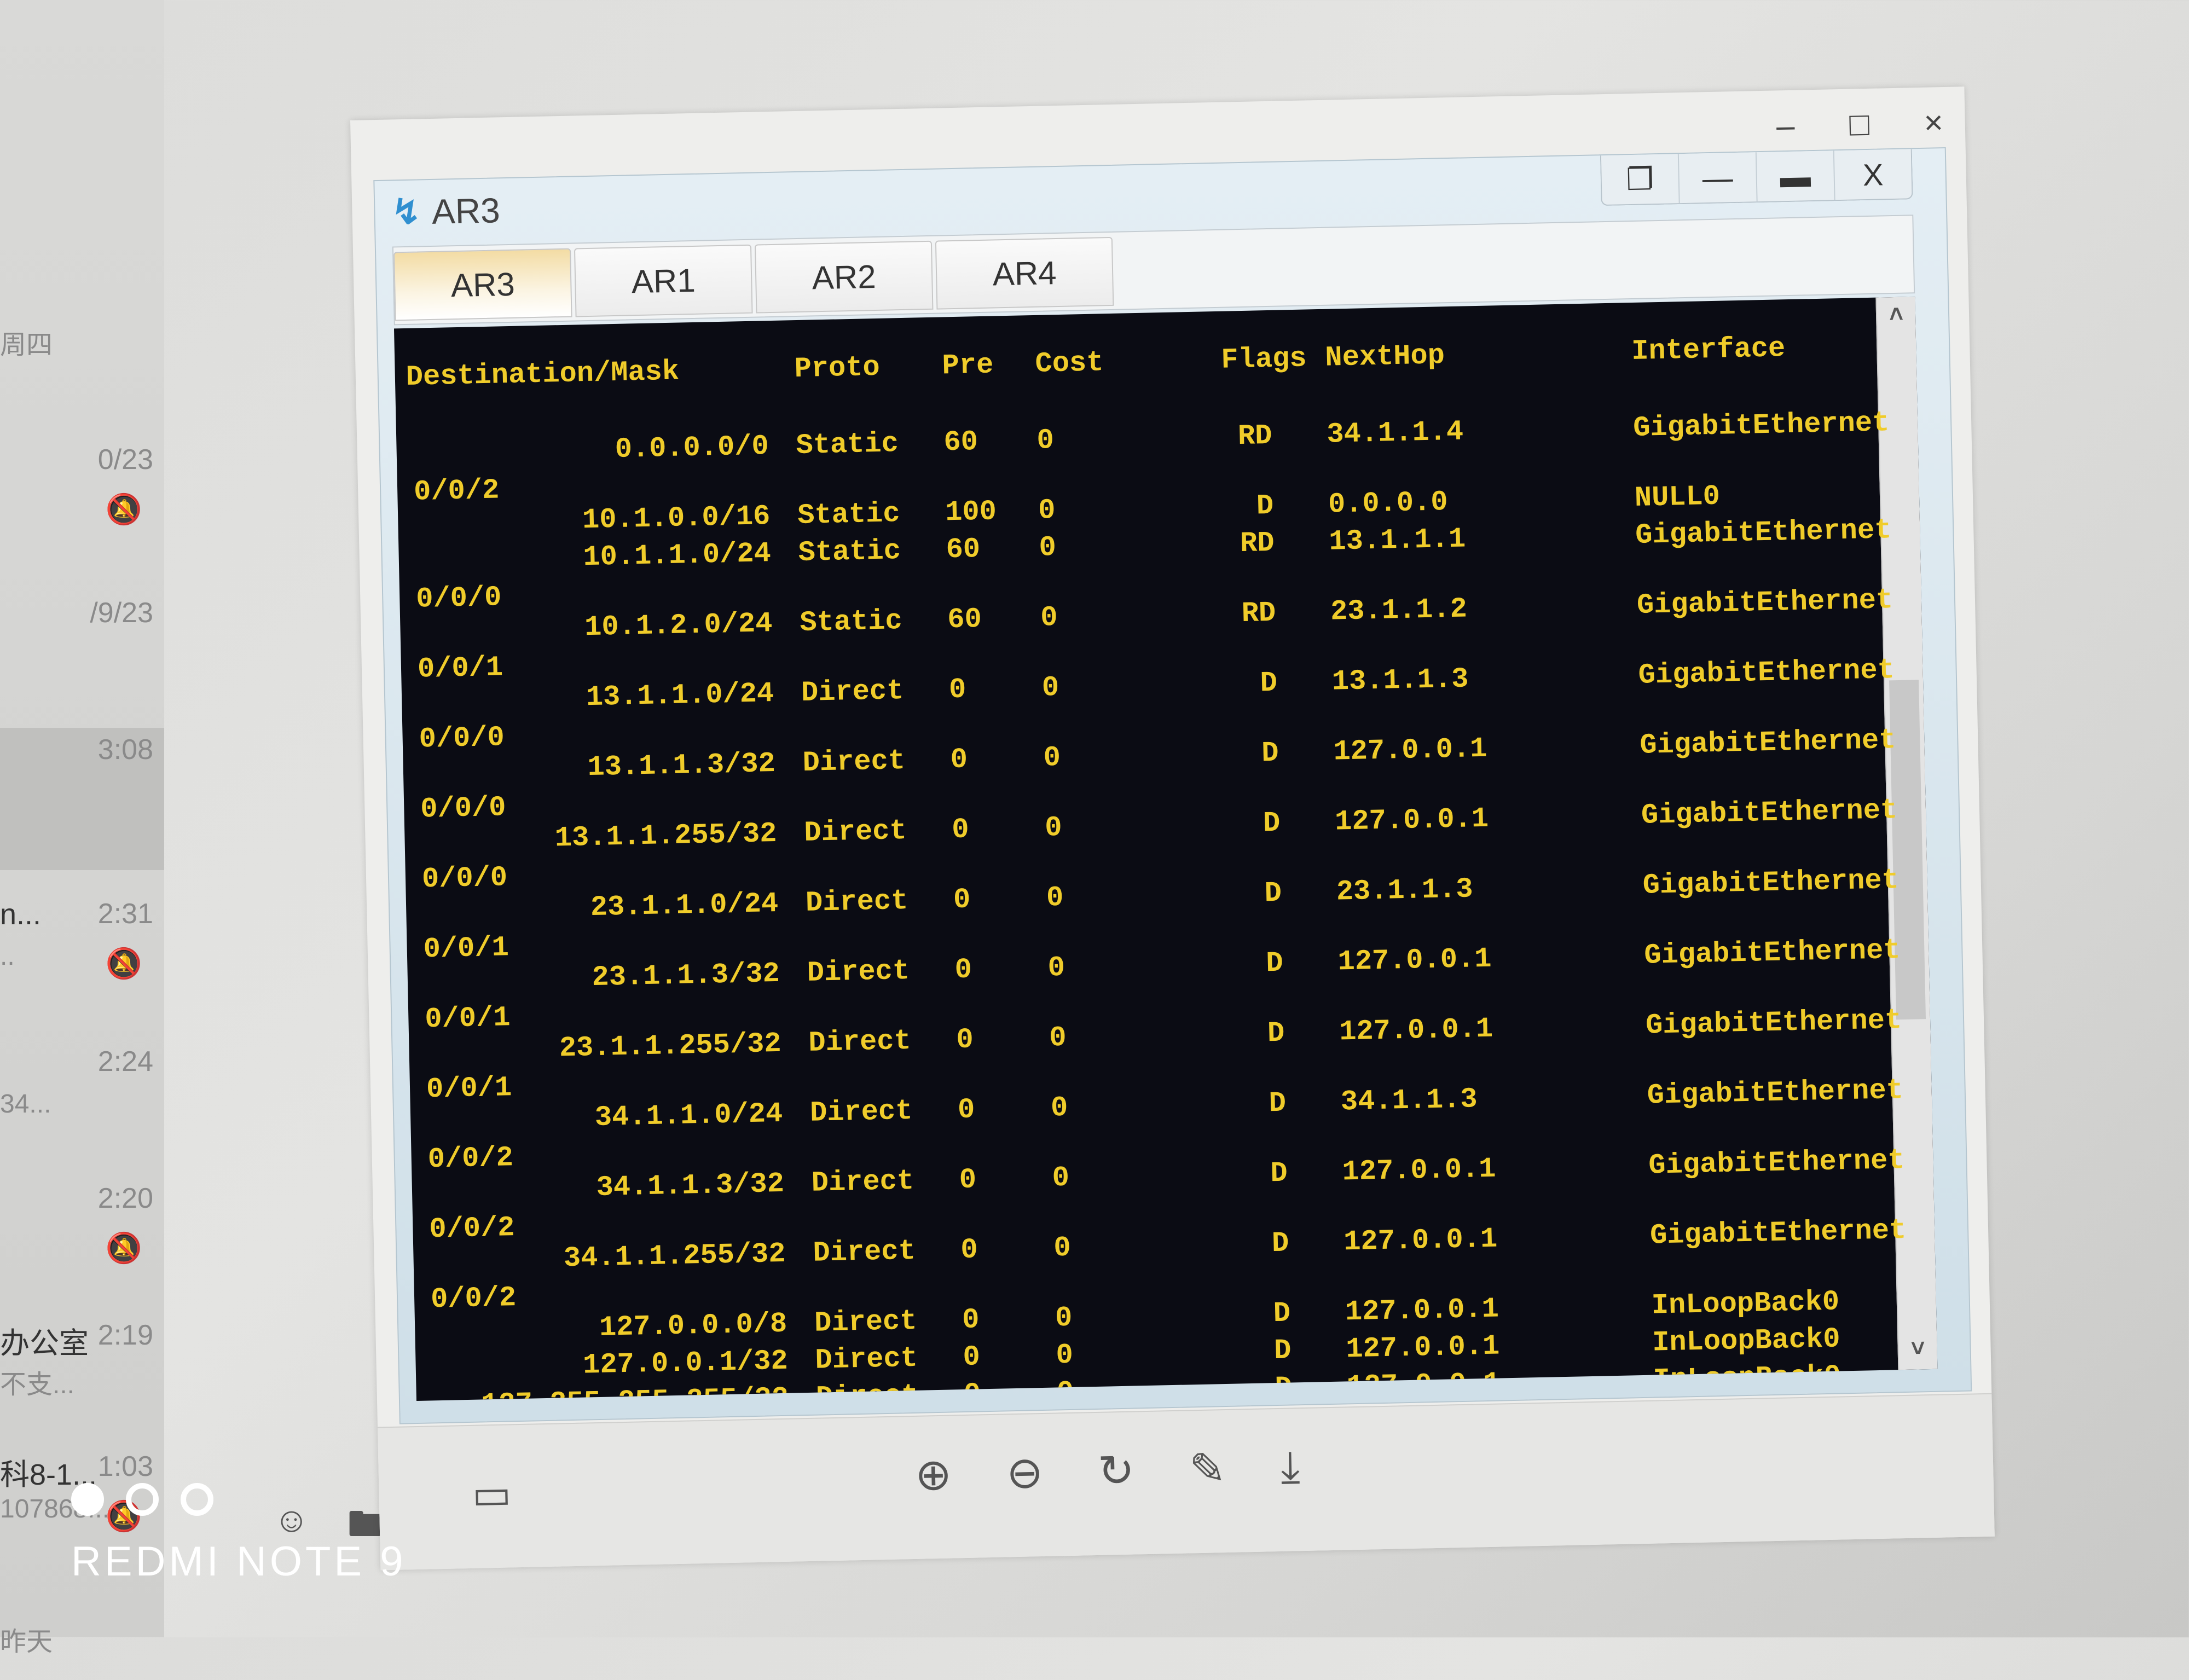 The height and width of the screenshot is (1680, 2189). What do you see at coordinates (971, 512) in the screenshot?
I see `cell-pre: 100` at bounding box center [971, 512].